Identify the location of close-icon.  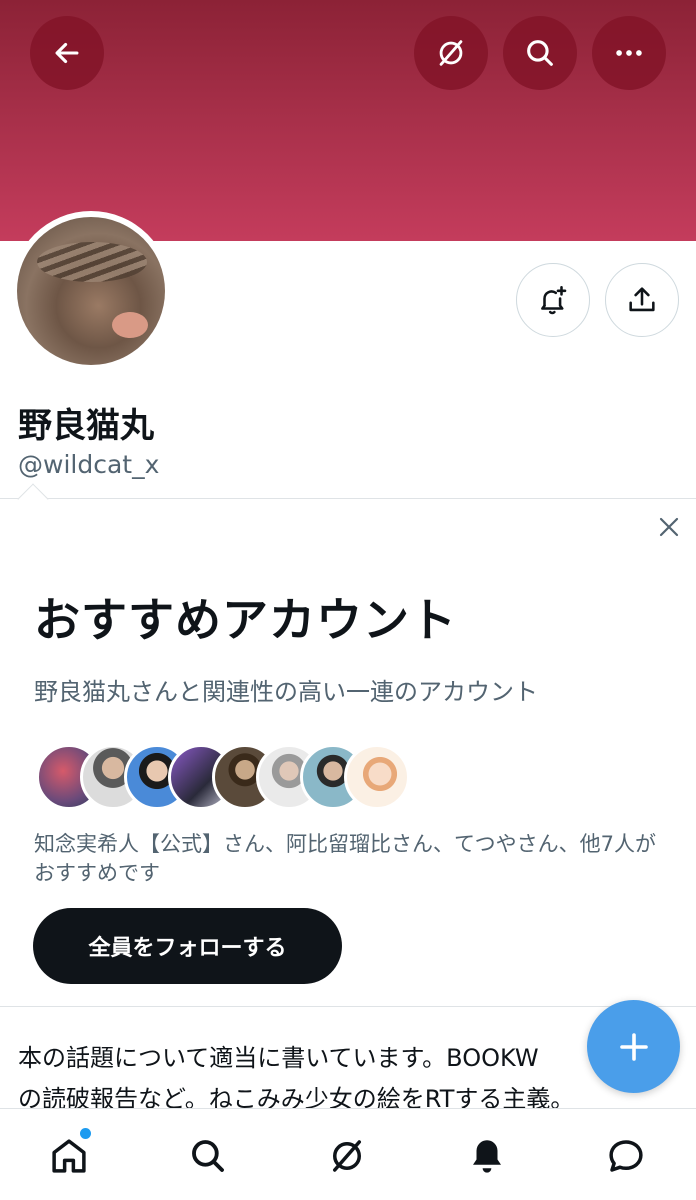
(669, 527).